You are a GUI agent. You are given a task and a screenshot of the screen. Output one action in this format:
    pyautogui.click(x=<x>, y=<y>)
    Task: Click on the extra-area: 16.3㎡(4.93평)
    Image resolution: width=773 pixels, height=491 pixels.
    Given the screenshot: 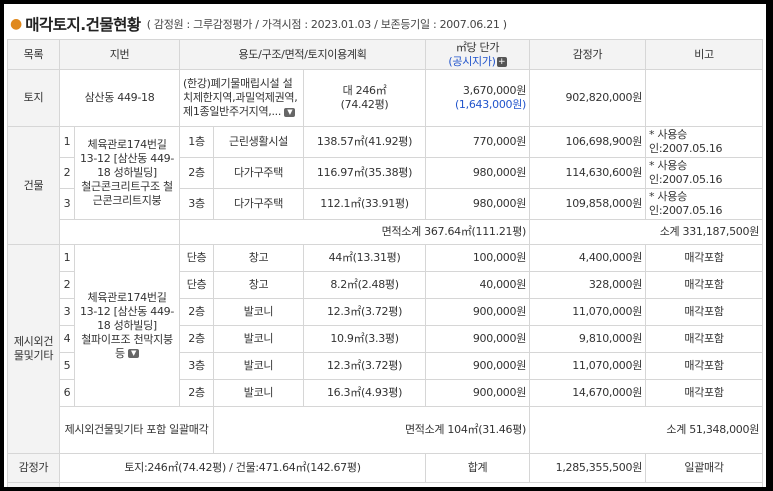 What is the action you would take?
    pyautogui.click(x=365, y=393)
    